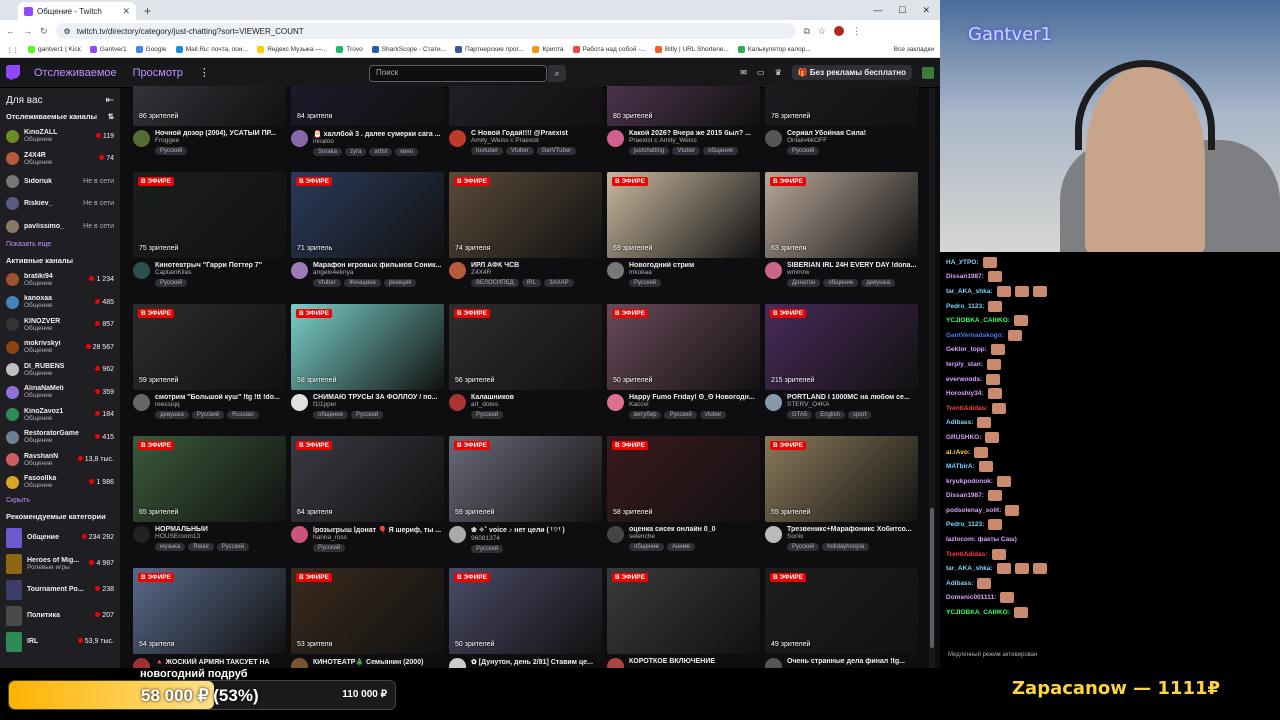  I want to click on chat-username: podsolenay_solit:, so click(973, 510).